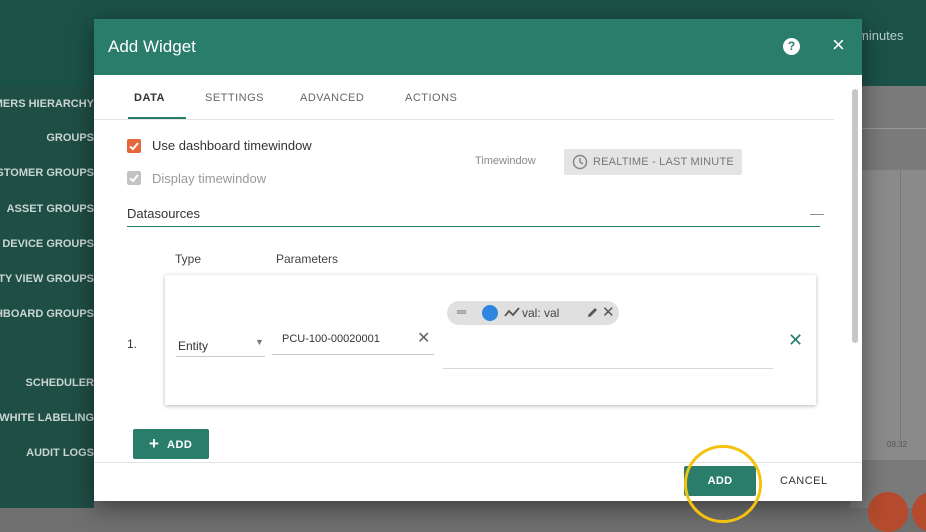 This screenshot has height=532, width=926. Describe the element at coordinates (608, 368) in the screenshot. I see `parameters-underline` at that location.